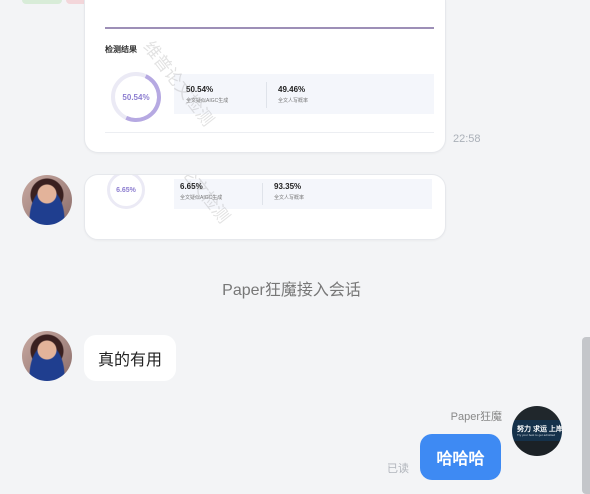 The image size is (590, 494). Describe the element at coordinates (201, 191) in the screenshot. I see `stat-aigc-2: 6.65% 全文疑似AIGC生成` at that location.